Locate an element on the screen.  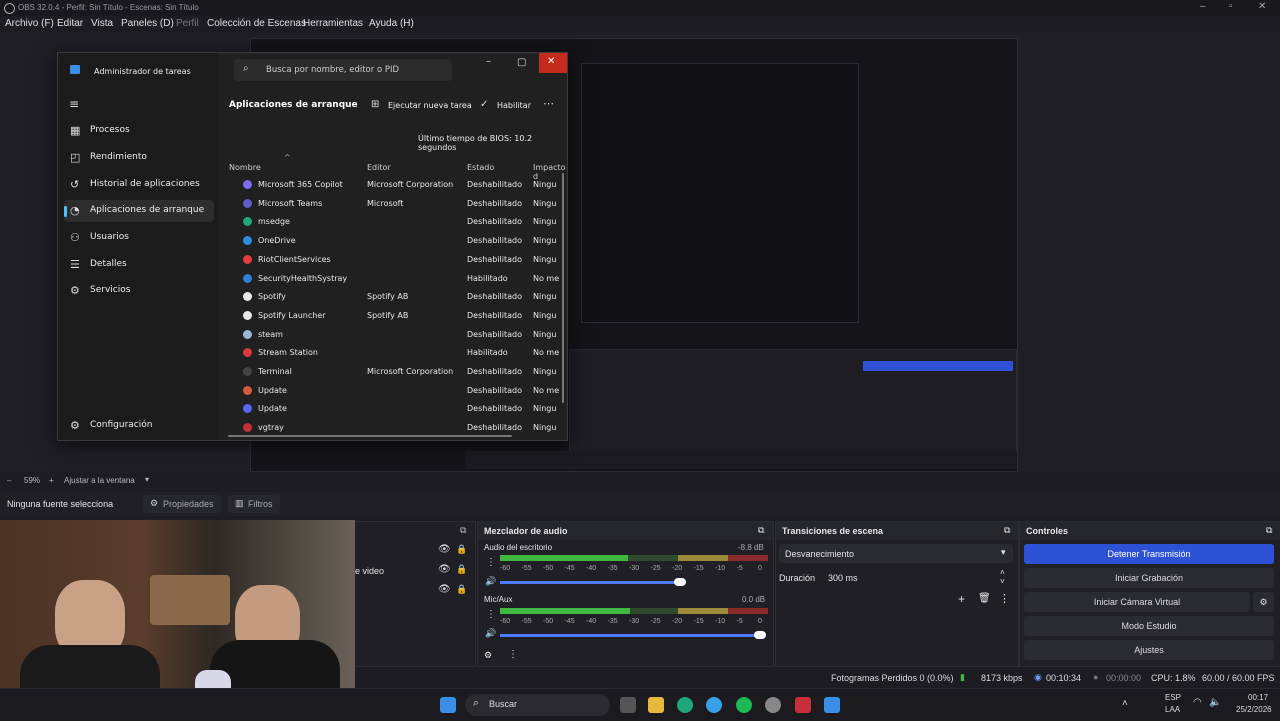
edge-icon is located at coordinates (685, 705).